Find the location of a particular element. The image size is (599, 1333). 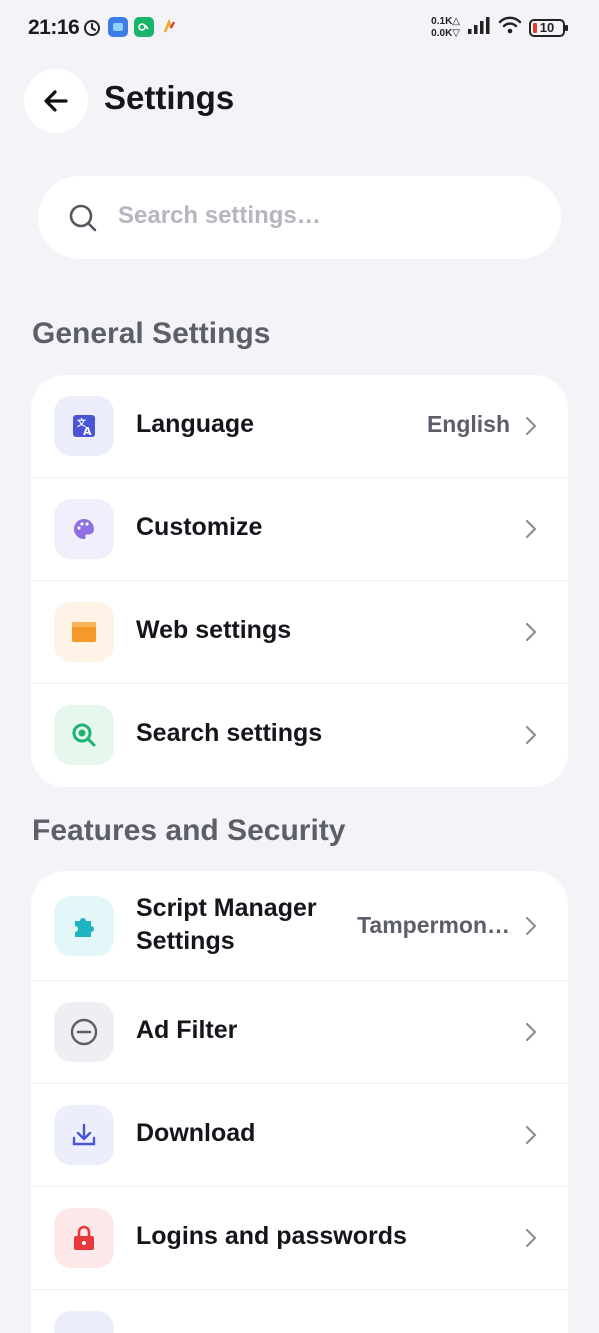

status-system-icons: 0.1K△ 0.0K▽ 10 is located at coordinates (499, 27).